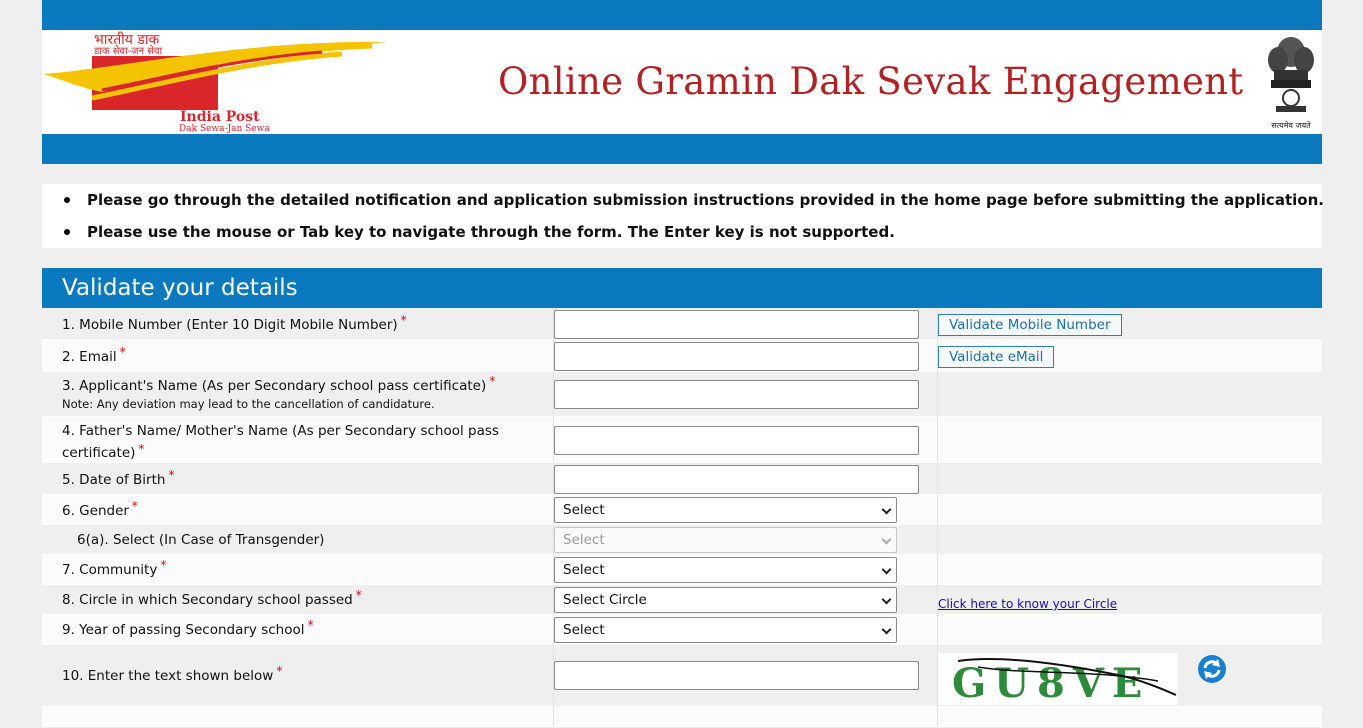 This screenshot has height=728, width=1363. Describe the element at coordinates (725, 540) in the screenshot. I see `transgender-select: Select` at that location.